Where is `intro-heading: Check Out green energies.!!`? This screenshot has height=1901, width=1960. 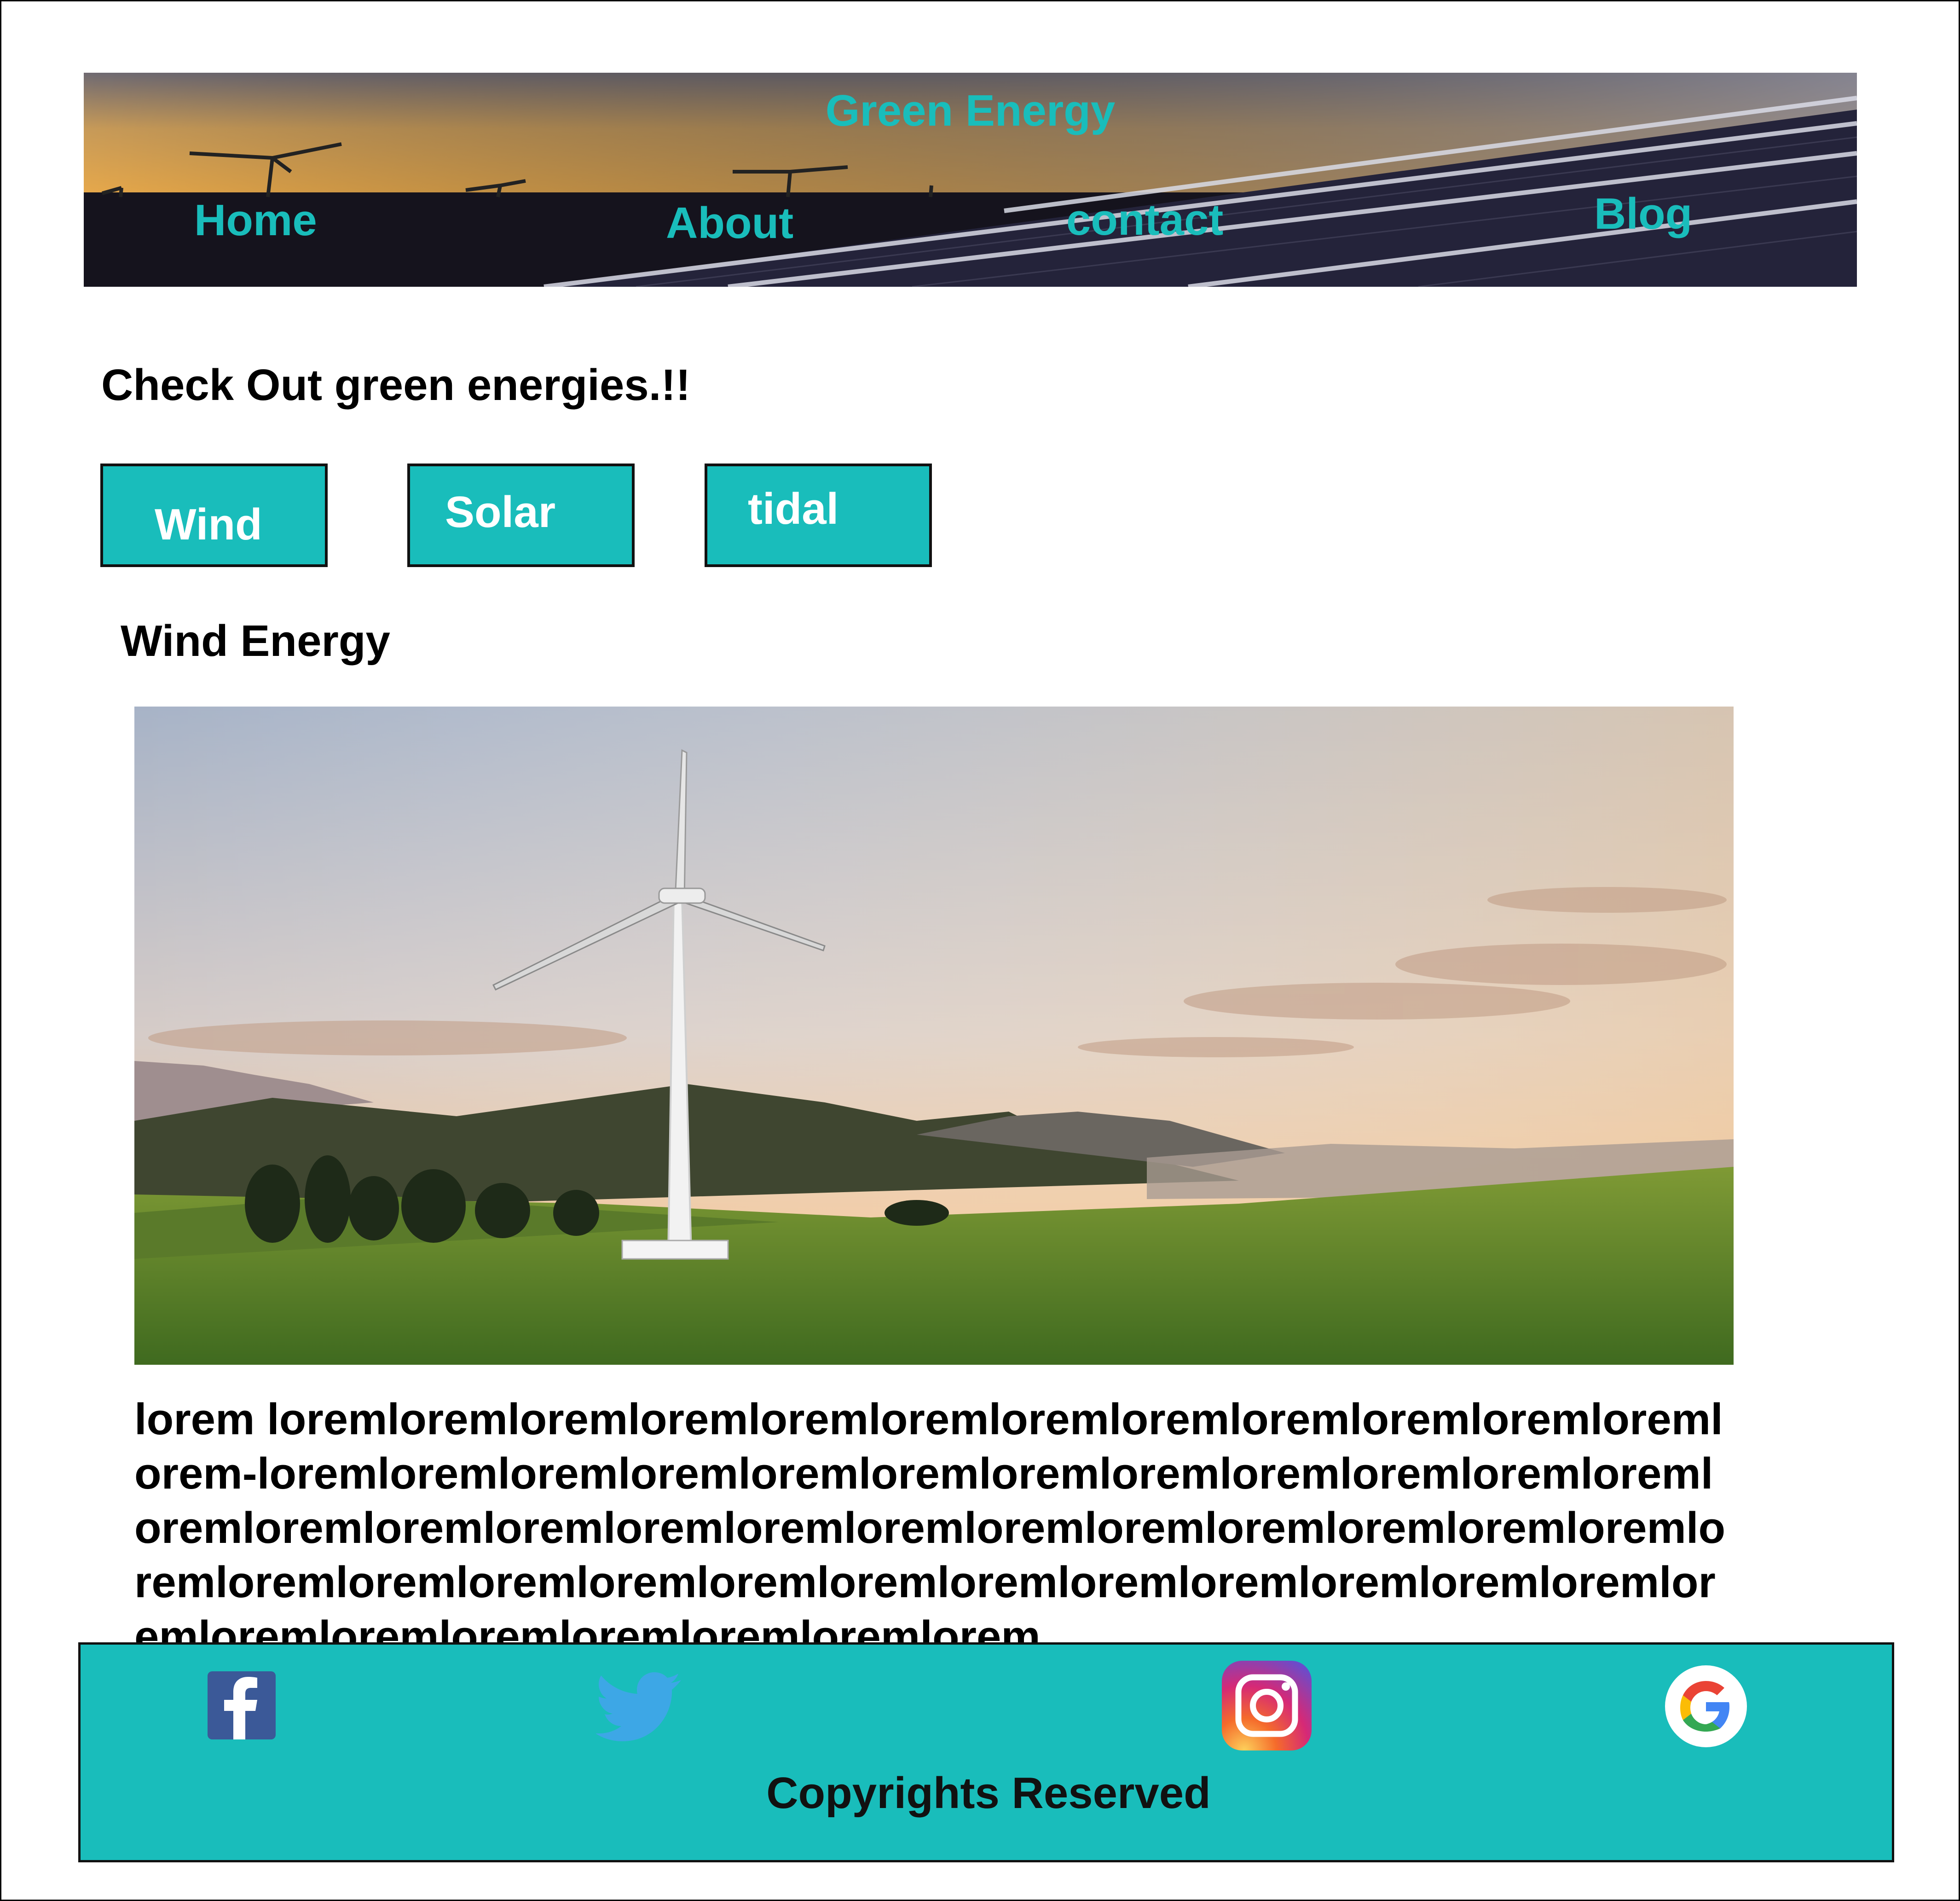
intro-heading: Check Out green energies.!! is located at coordinates (396, 385).